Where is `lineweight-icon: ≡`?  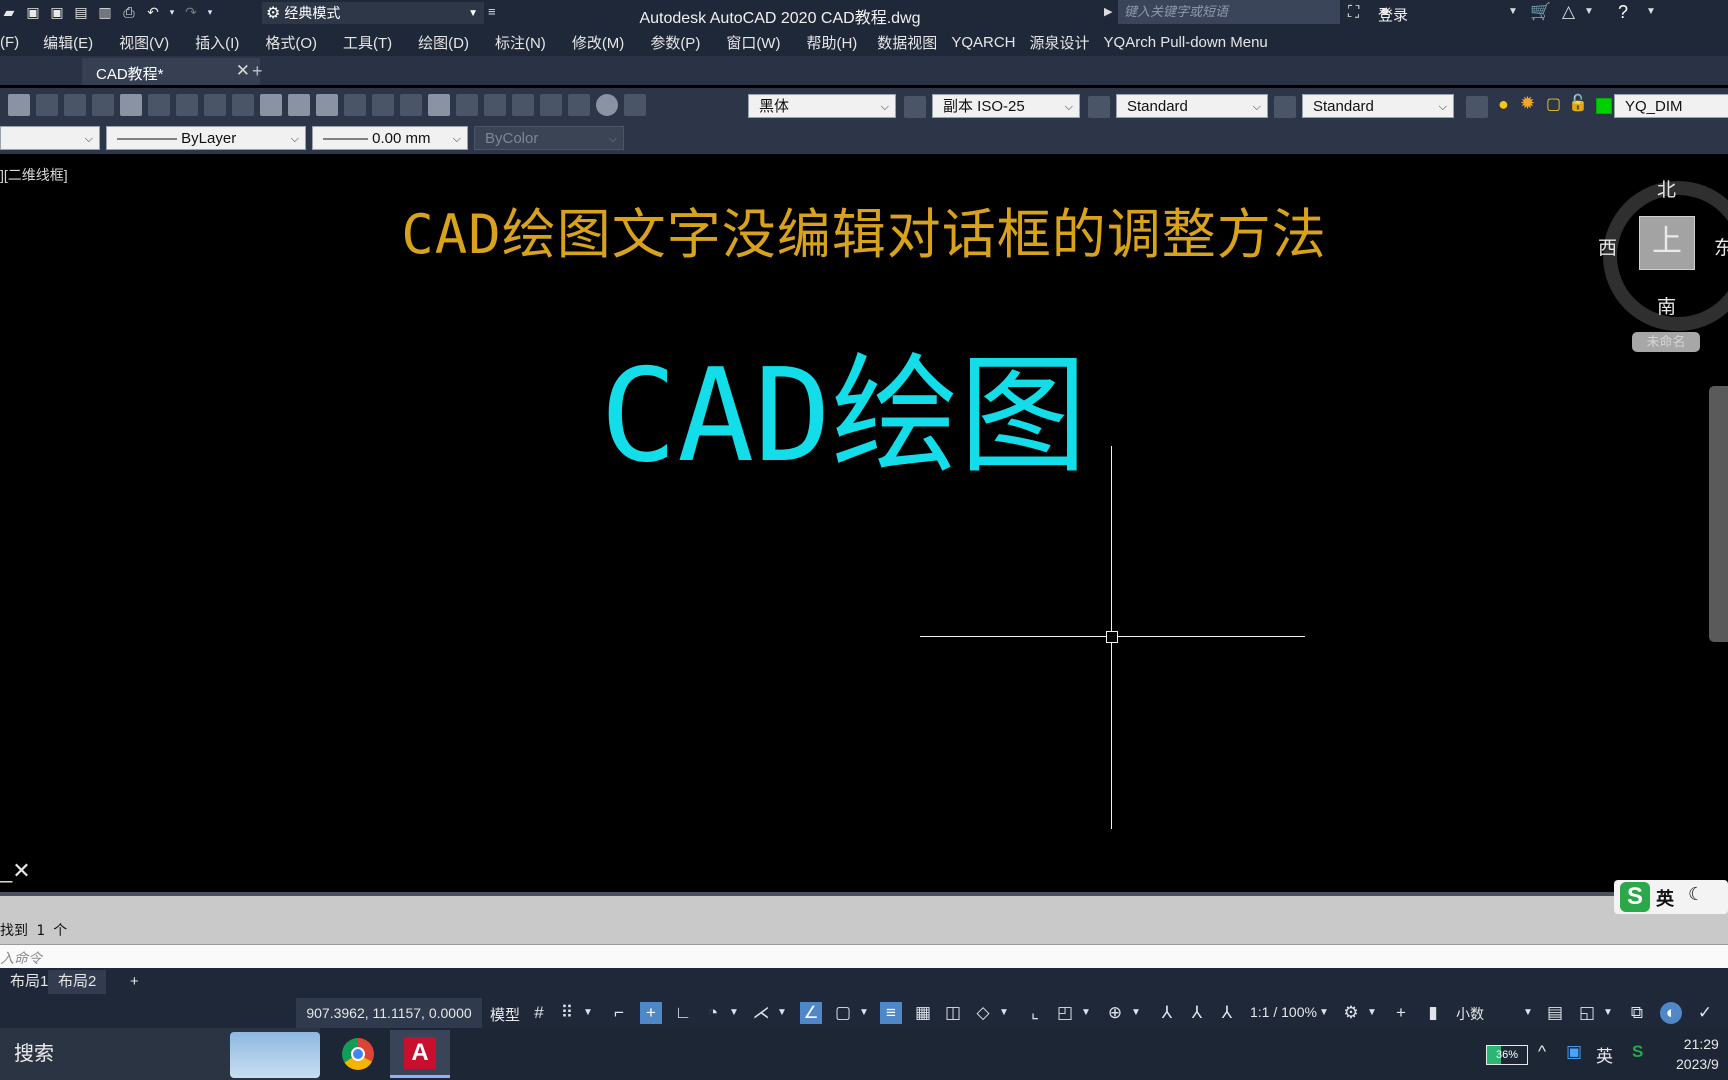
lineweight-icon: ≡ is located at coordinates (891, 1013).